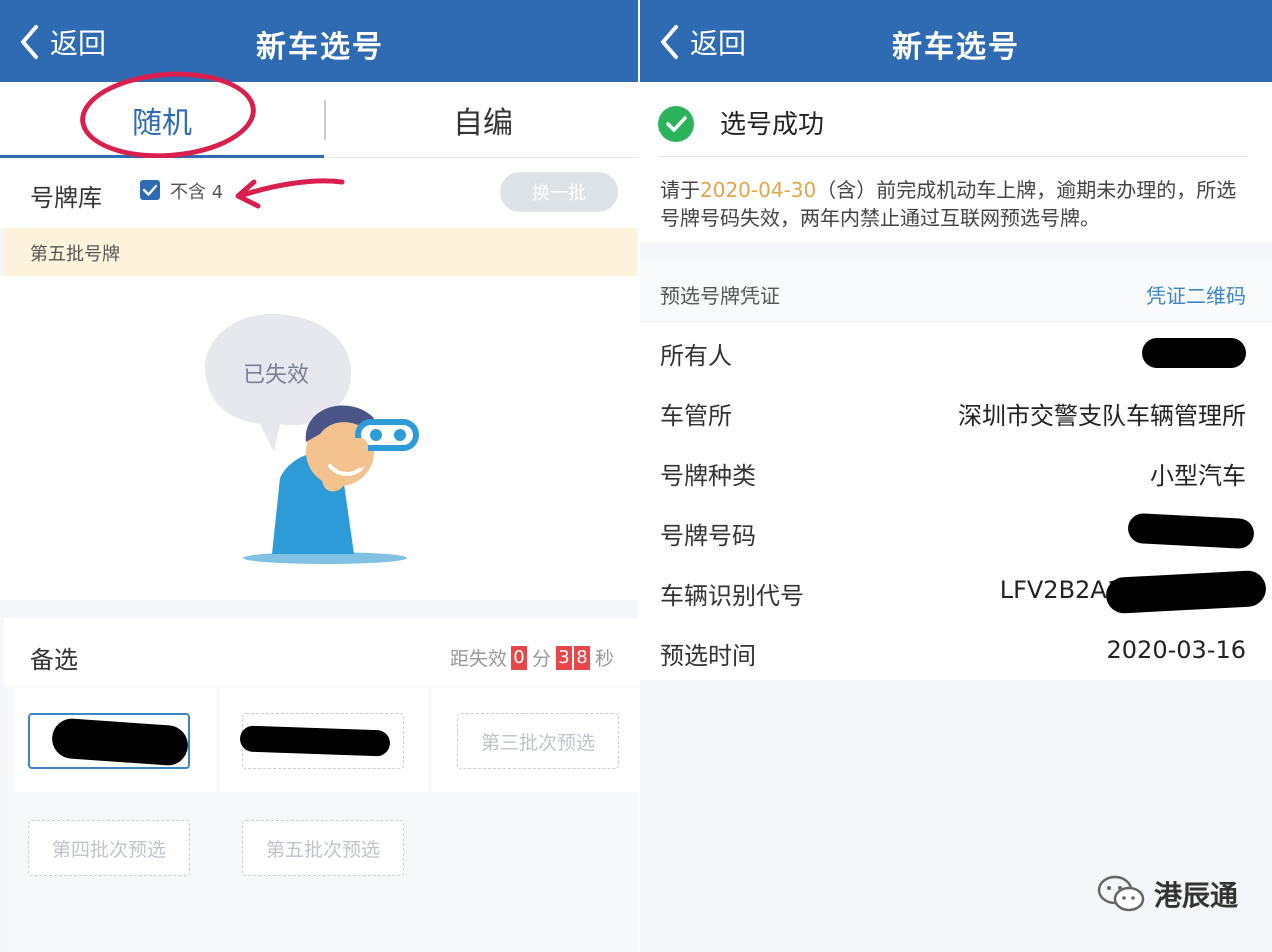 The image size is (1272, 952). What do you see at coordinates (276, 375) in the screenshot?
I see `expired-bubble-text: 已失效` at bounding box center [276, 375].